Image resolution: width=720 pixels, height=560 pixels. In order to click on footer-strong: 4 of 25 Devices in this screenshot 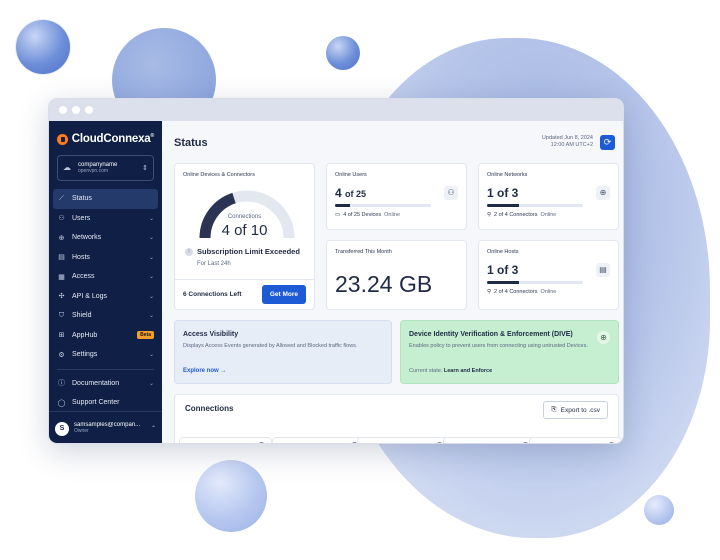, I will do `click(362, 215)`.